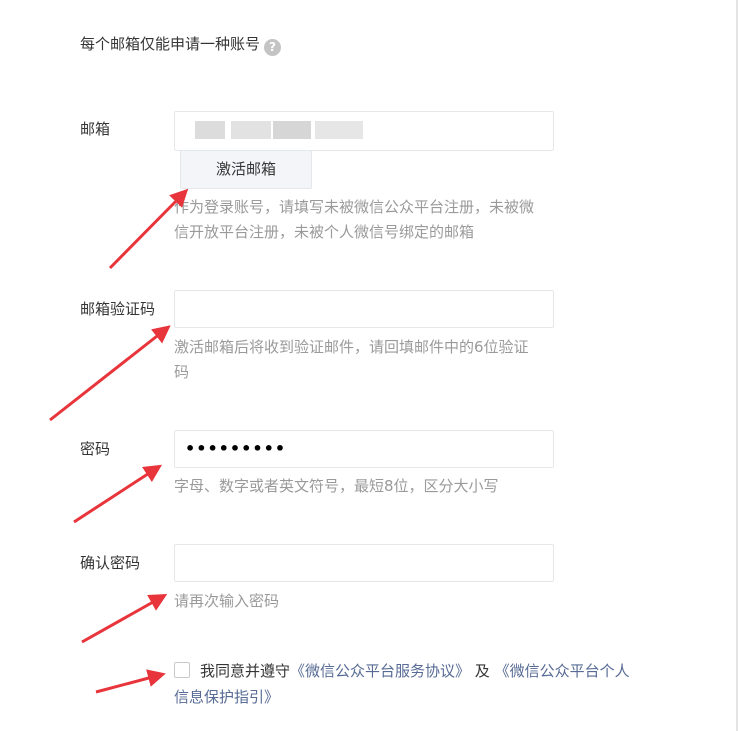 Image resolution: width=738 pixels, height=731 pixels. What do you see at coordinates (380, 671) in the screenshot?
I see `service-agreement-link: 《微信公众平台服务协议》` at bounding box center [380, 671].